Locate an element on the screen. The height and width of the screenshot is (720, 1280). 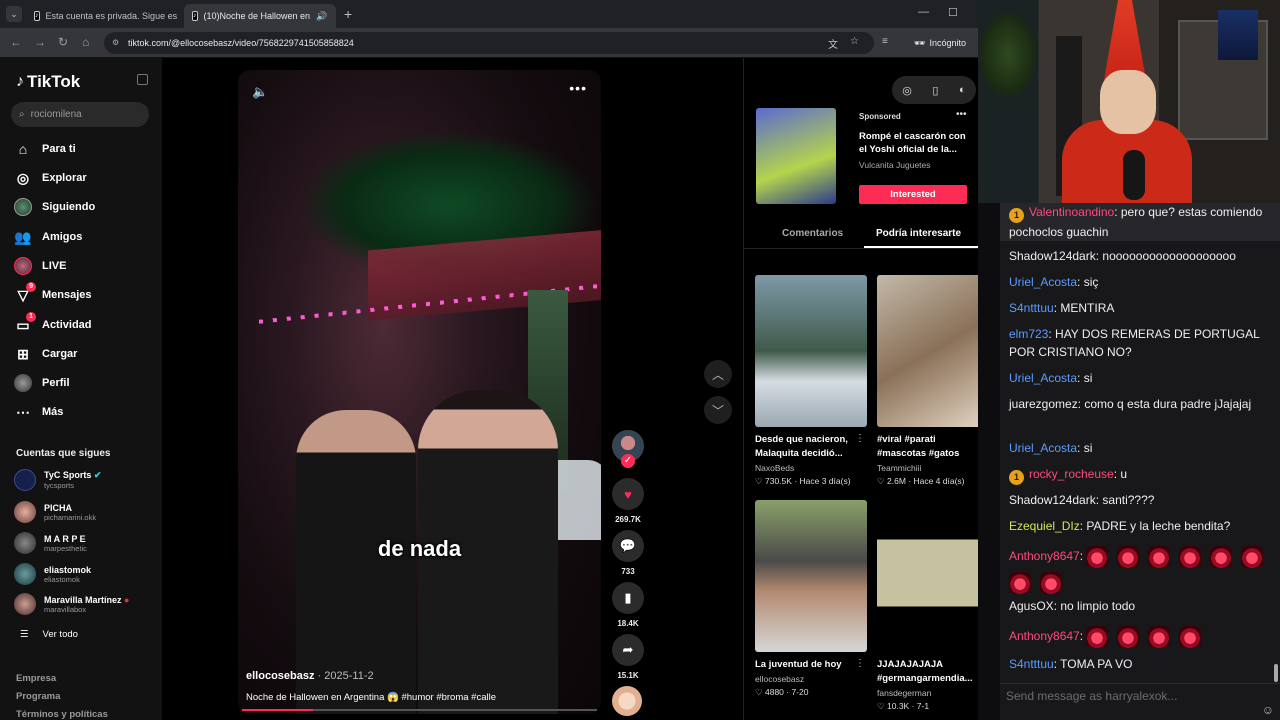
search-icon: ⌕ is located at coordinates (22, 114).